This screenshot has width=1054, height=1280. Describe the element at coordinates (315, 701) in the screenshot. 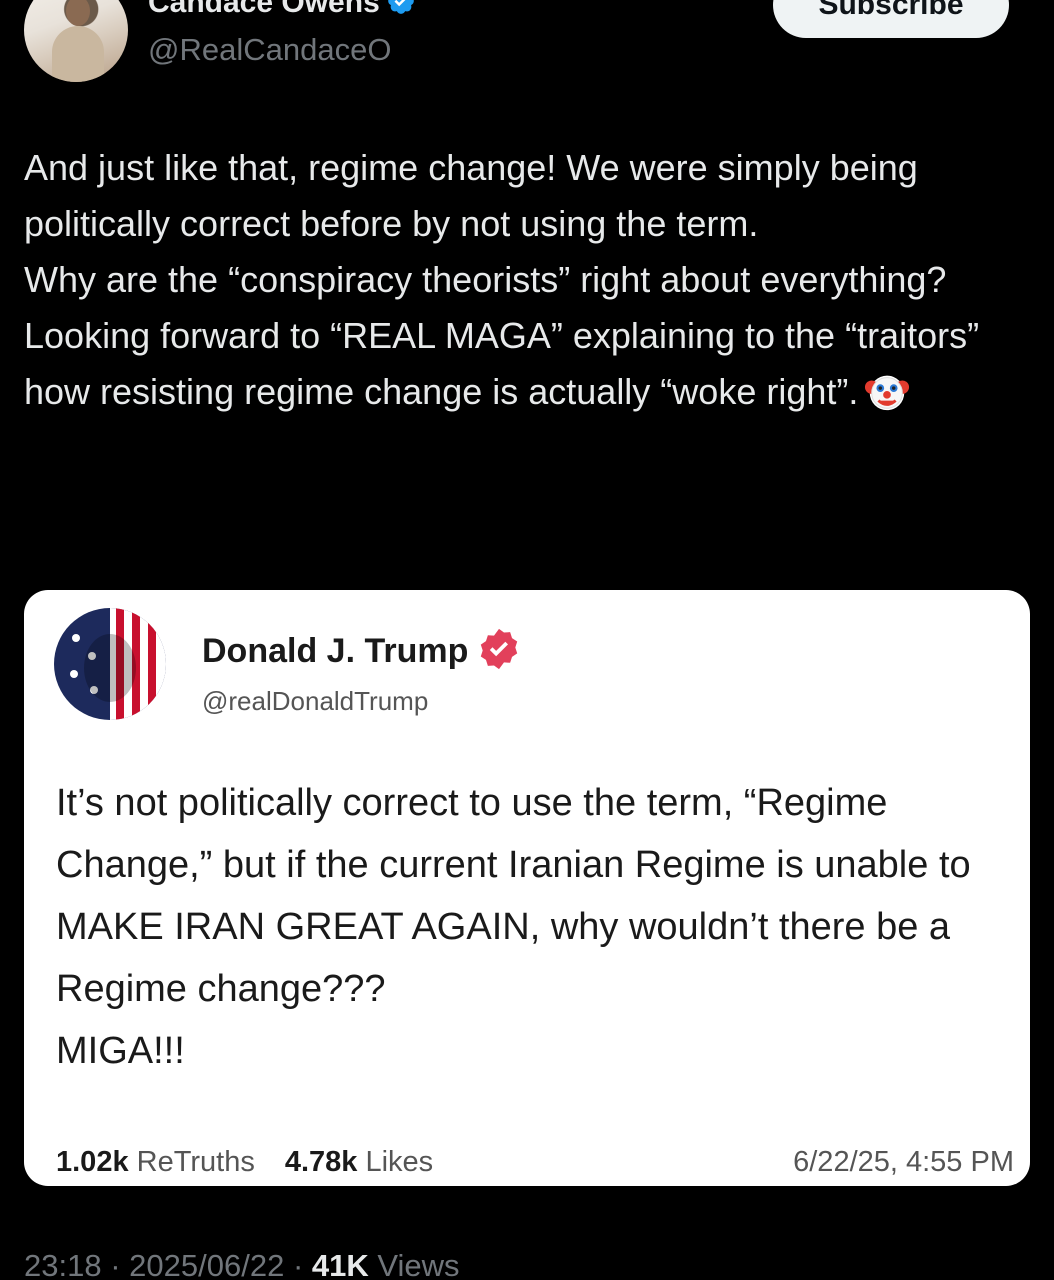

I see `quoted-author-handle: @realDonaldTrump` at that location.